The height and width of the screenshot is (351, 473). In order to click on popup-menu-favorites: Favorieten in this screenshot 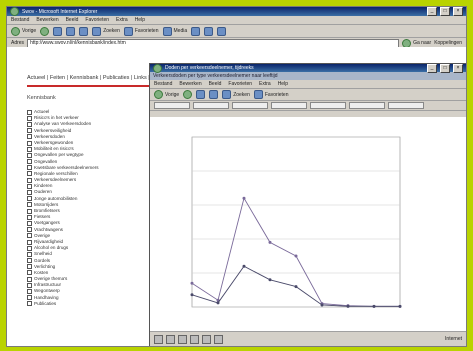, I will do `click(240, 84)`.